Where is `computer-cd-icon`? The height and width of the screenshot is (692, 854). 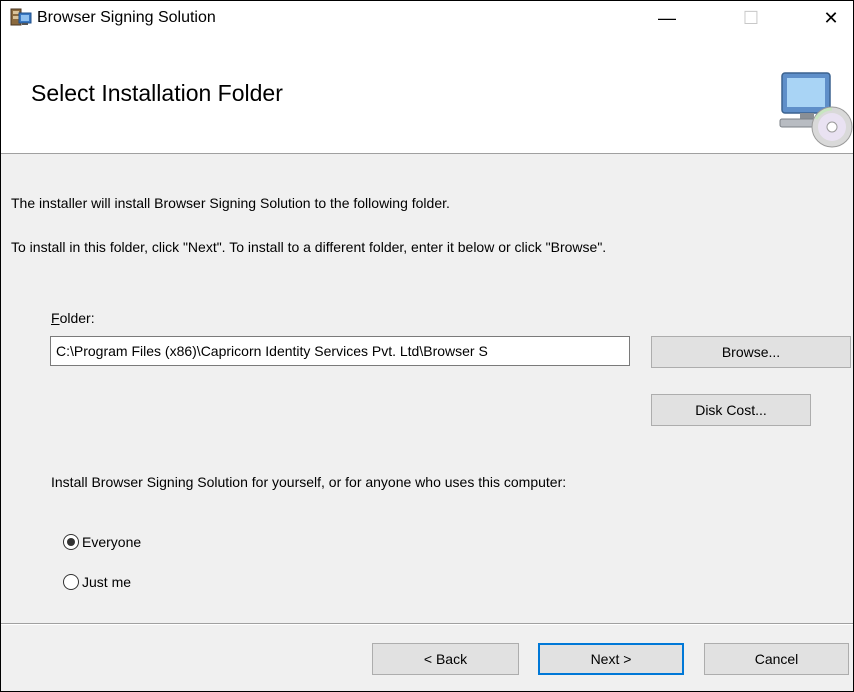
computer-cd-icon is located at coordinates (816, 110).